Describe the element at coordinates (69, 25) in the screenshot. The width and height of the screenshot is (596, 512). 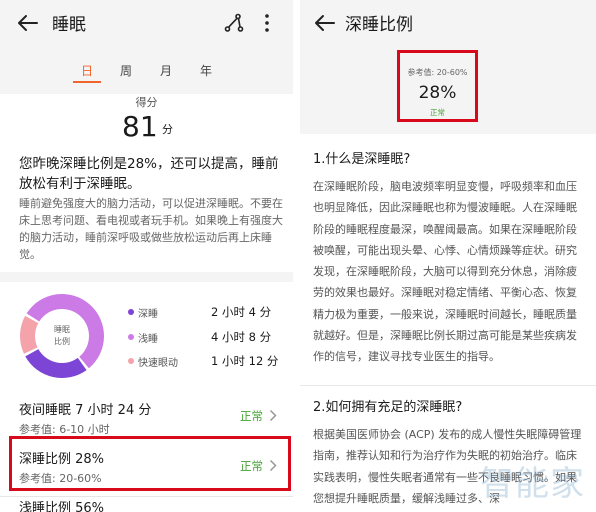
I see `page-title: 睡眠` at that location.